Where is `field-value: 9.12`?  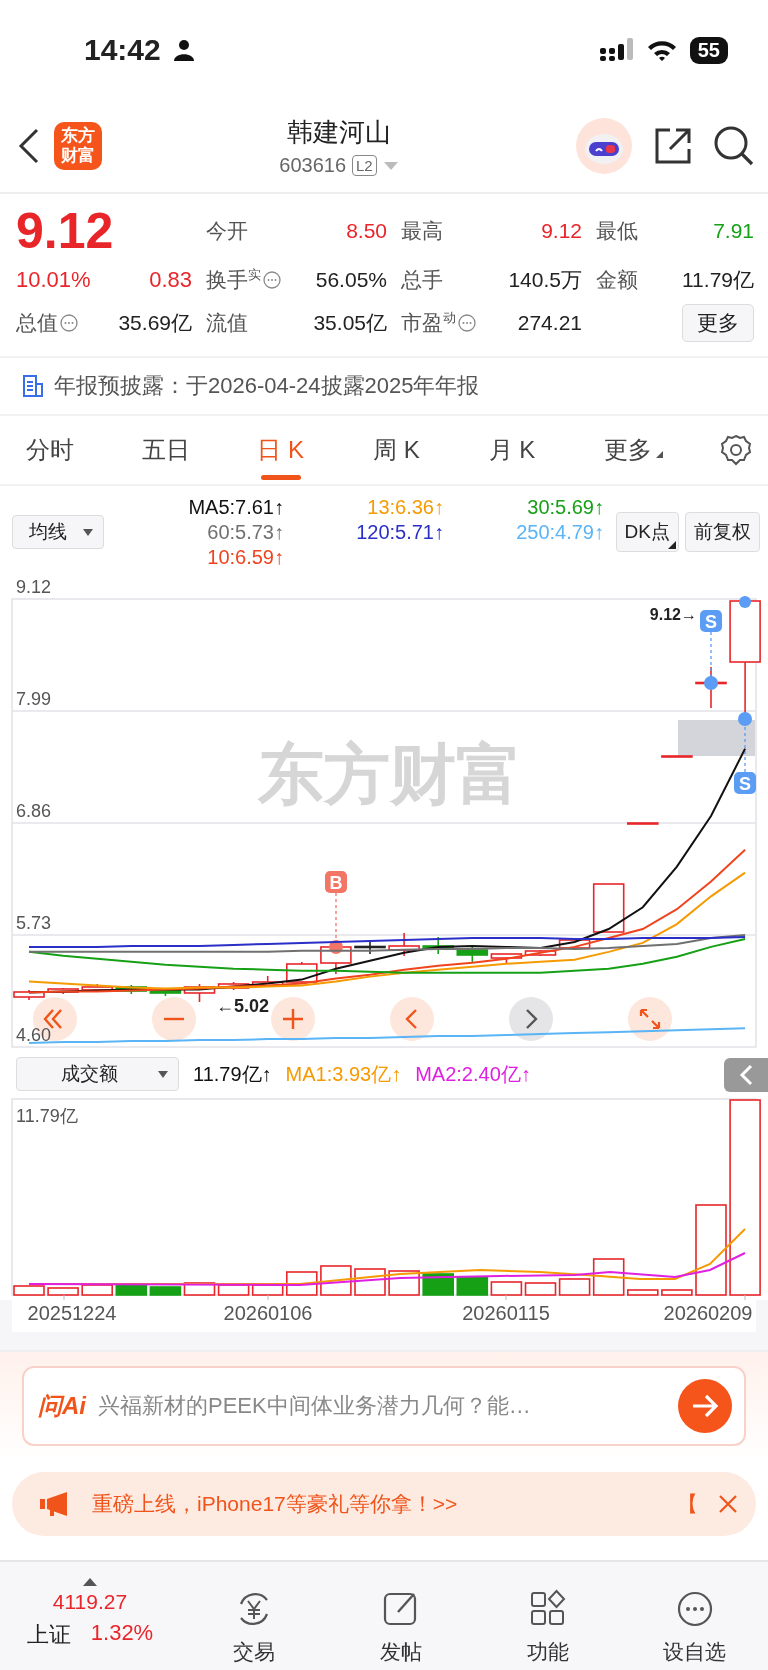
field-value: 9.12 is located at coordinates (561, 231).